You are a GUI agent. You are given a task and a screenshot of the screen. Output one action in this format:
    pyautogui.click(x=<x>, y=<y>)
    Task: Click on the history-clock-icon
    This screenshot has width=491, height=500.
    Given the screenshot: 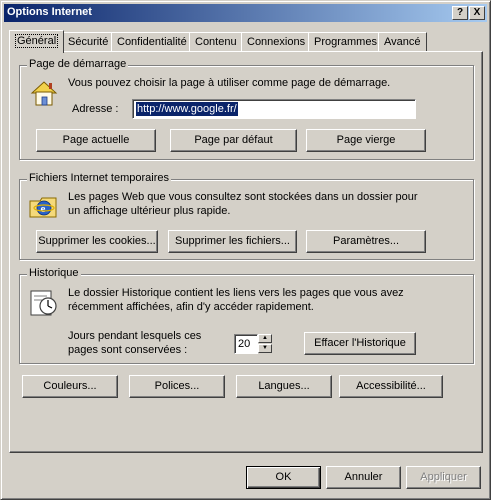 What is the action you would take?
    pyautogui.click(x=43, y=303)
    